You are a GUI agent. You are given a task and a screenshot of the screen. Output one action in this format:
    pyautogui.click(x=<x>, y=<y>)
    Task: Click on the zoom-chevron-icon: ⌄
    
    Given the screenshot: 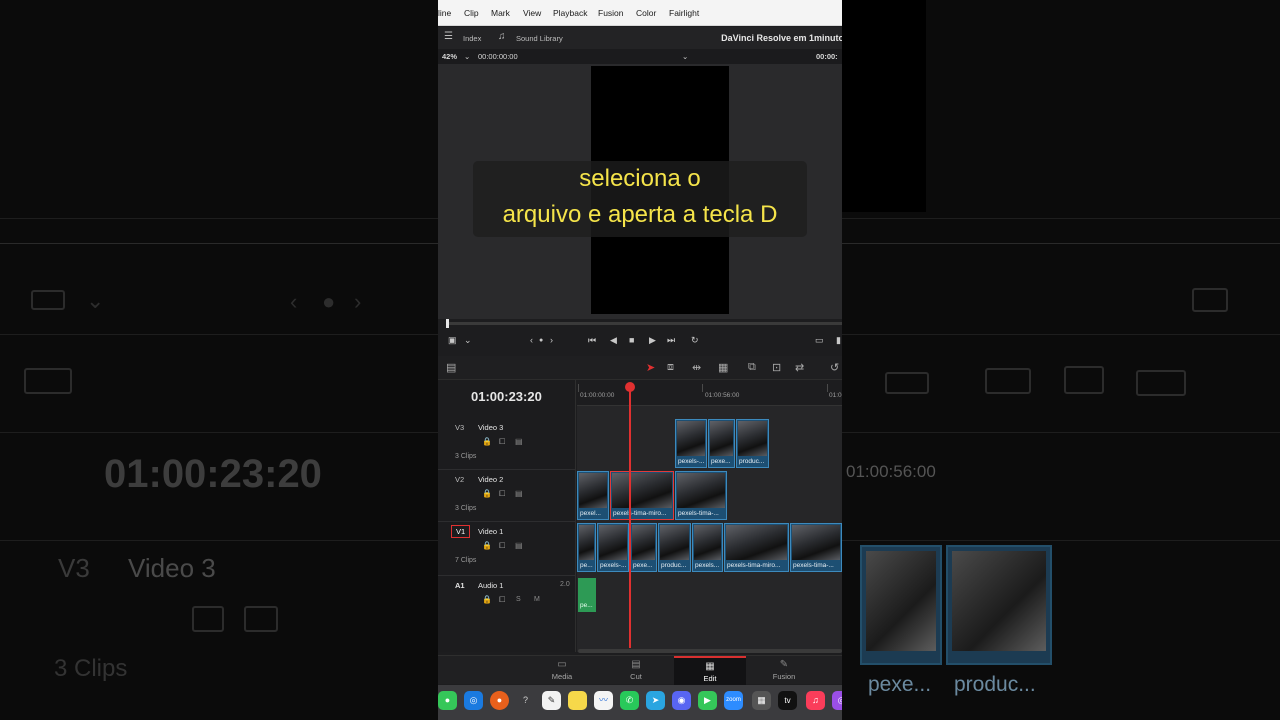 What is the action you would take?
    pyautogui.click(x=467, y=56)
    